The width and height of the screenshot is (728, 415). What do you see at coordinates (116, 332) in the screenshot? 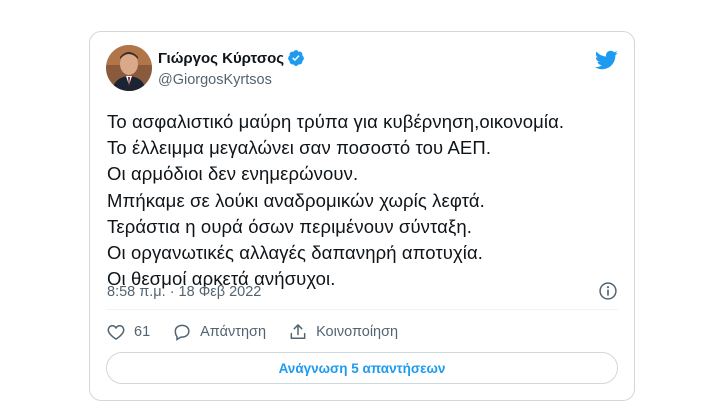
I see `heart-icon` at bounding box center [116, 332].